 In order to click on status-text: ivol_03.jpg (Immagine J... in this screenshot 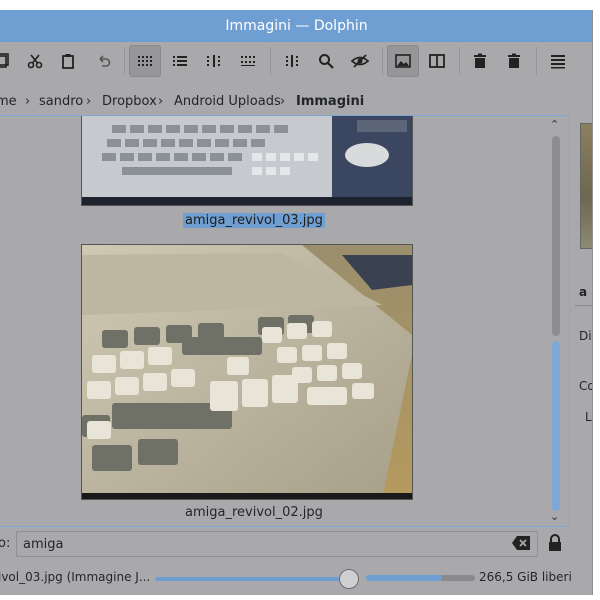, I will do `click(75, 577)`.